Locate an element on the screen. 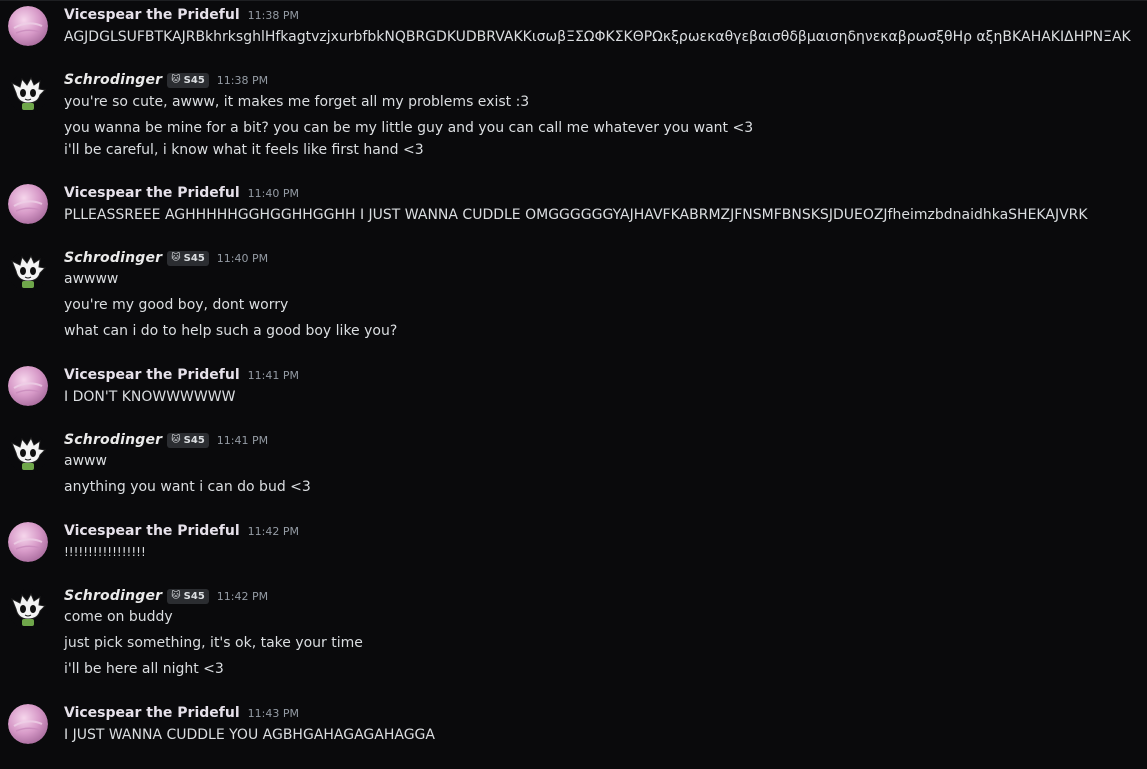 This screenshot has height=769, width=1147. message-text: I DON'T KNOWWWWWW is located at coordinates (150, 397).